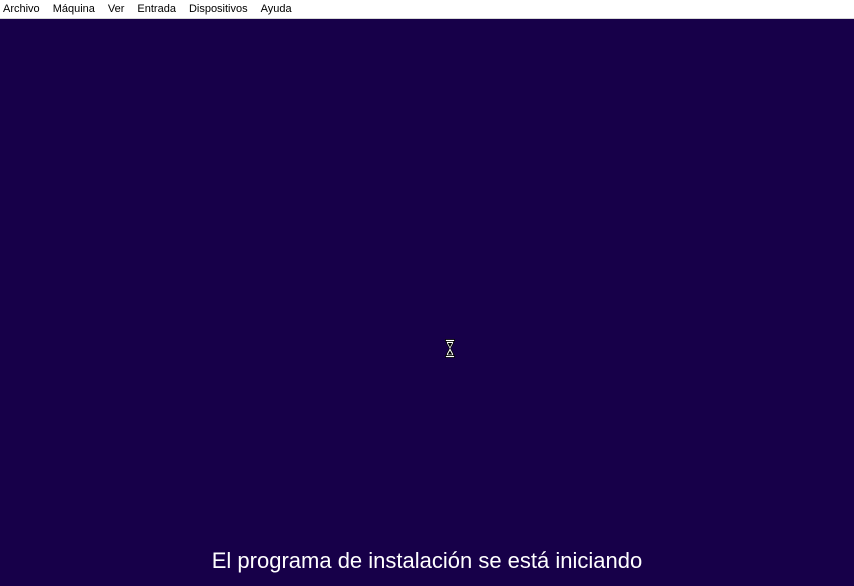 This screenshot has width=854, height=586. What do you see at coordinates (276, 9) in the screenshot?
I see `menu-ayuda: Ayuda` at bounding box center [276, 9].